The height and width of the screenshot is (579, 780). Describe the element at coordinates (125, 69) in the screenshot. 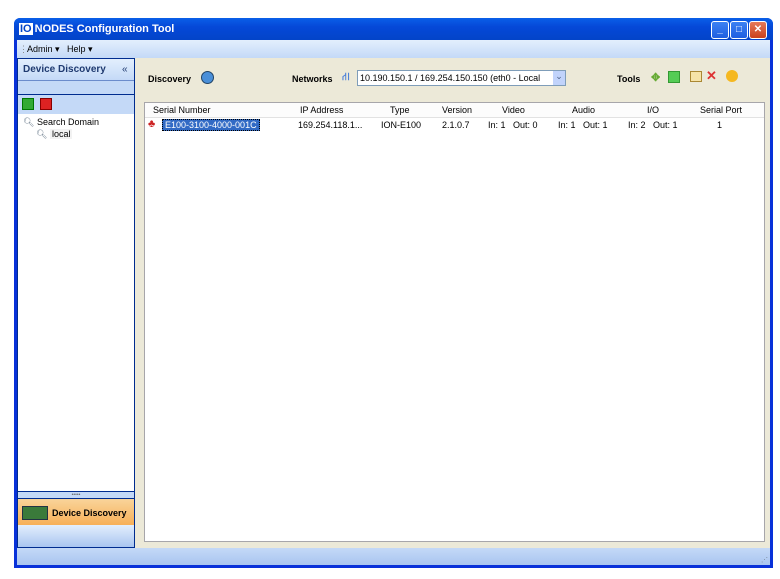

I see `collapse-icon: «` at that location.